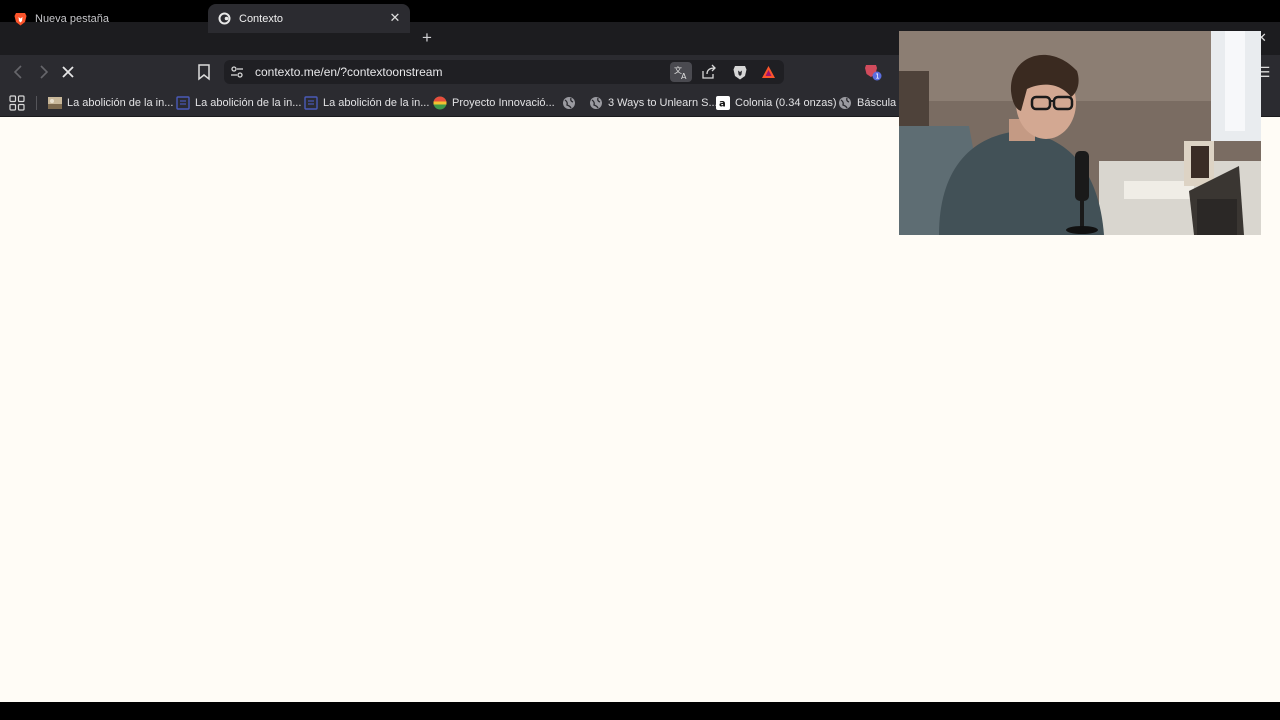  What do you see at coordinates (786, 103) in the screenshot?
I see `bookmark-label: Colonia (0.34 onzas)` at bounding box center [786, 103].